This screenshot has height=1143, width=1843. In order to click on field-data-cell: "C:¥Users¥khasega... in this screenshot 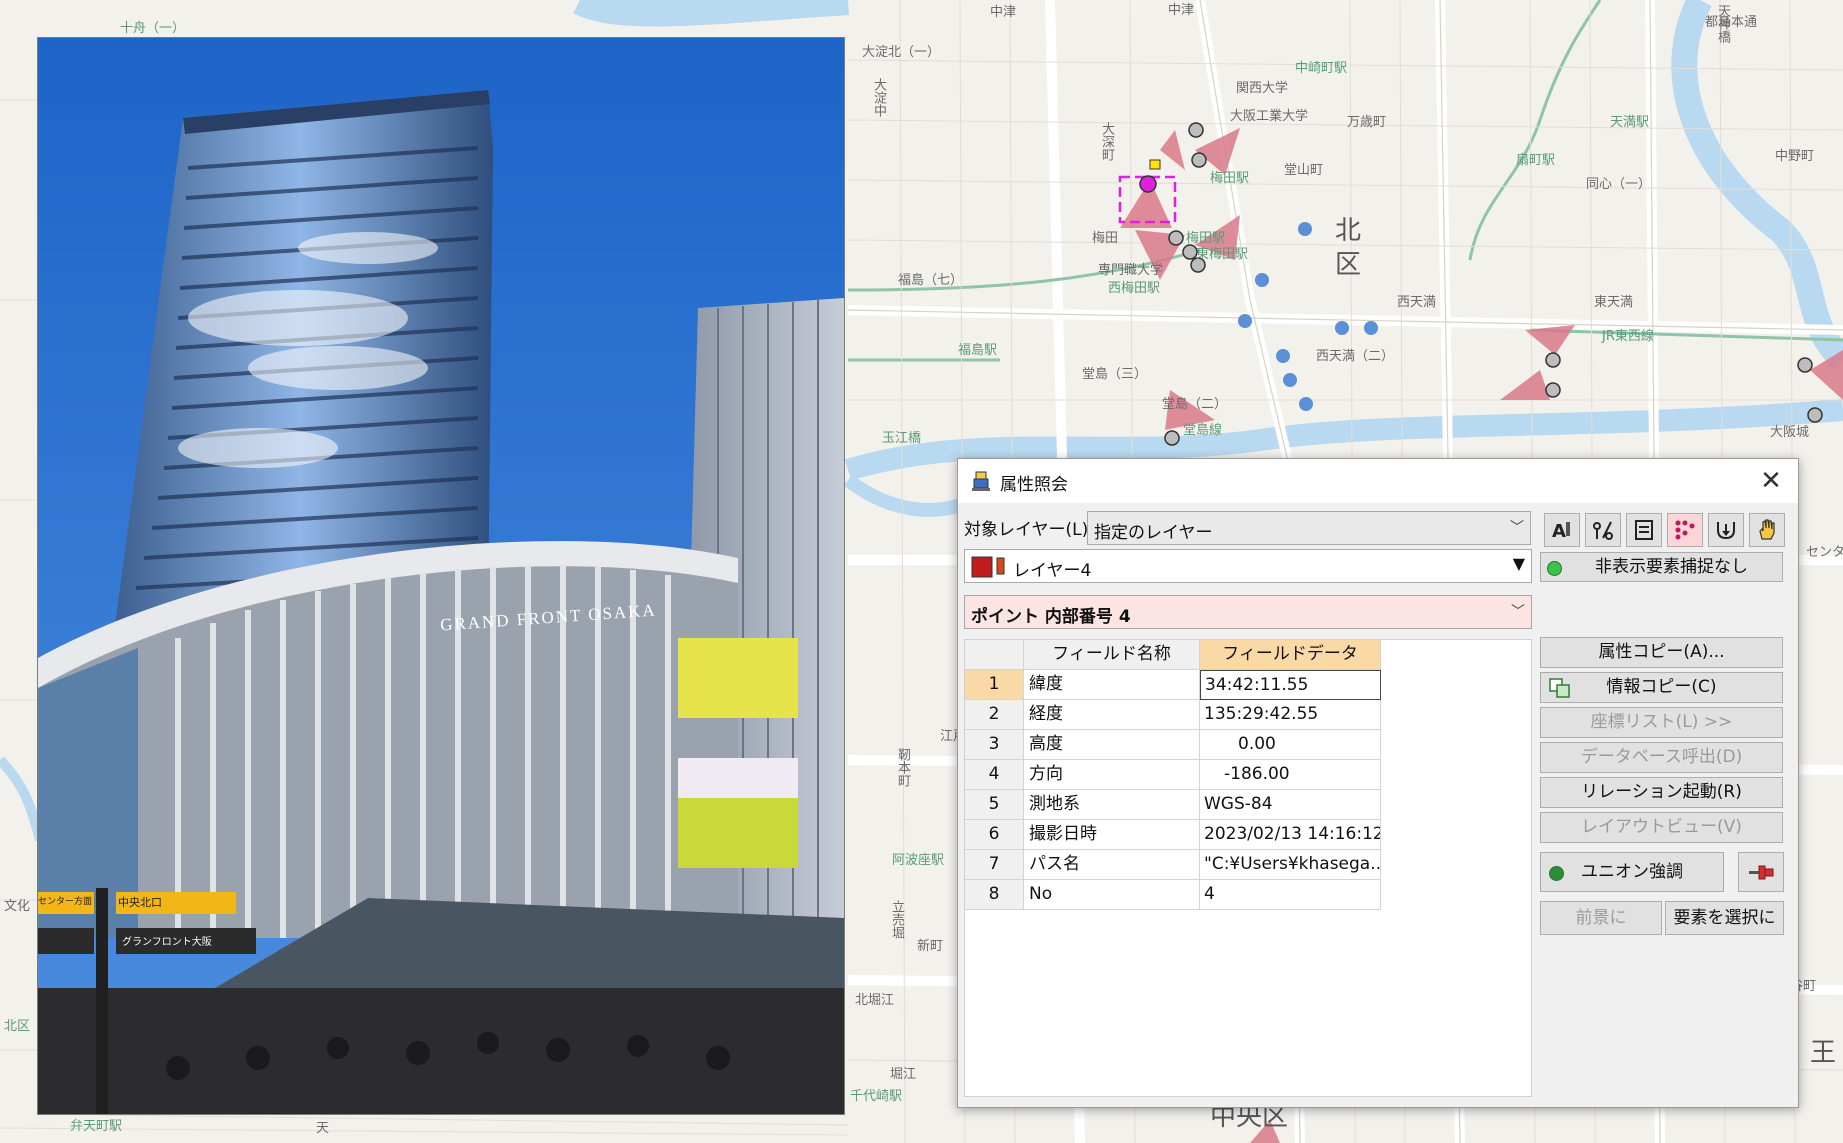, I will do `click(1290, 865)`.